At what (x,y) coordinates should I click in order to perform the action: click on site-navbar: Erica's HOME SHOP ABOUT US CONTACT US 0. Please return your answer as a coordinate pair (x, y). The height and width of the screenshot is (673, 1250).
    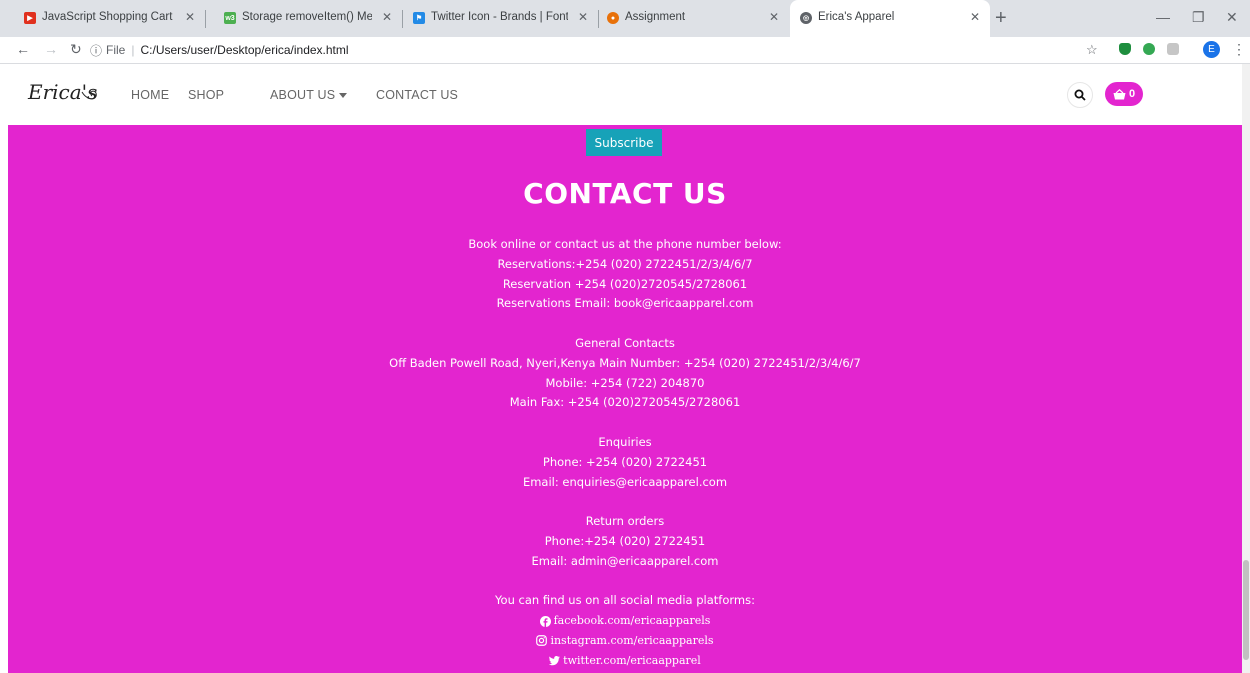
    Looking at the image, I should click on (625, 94).